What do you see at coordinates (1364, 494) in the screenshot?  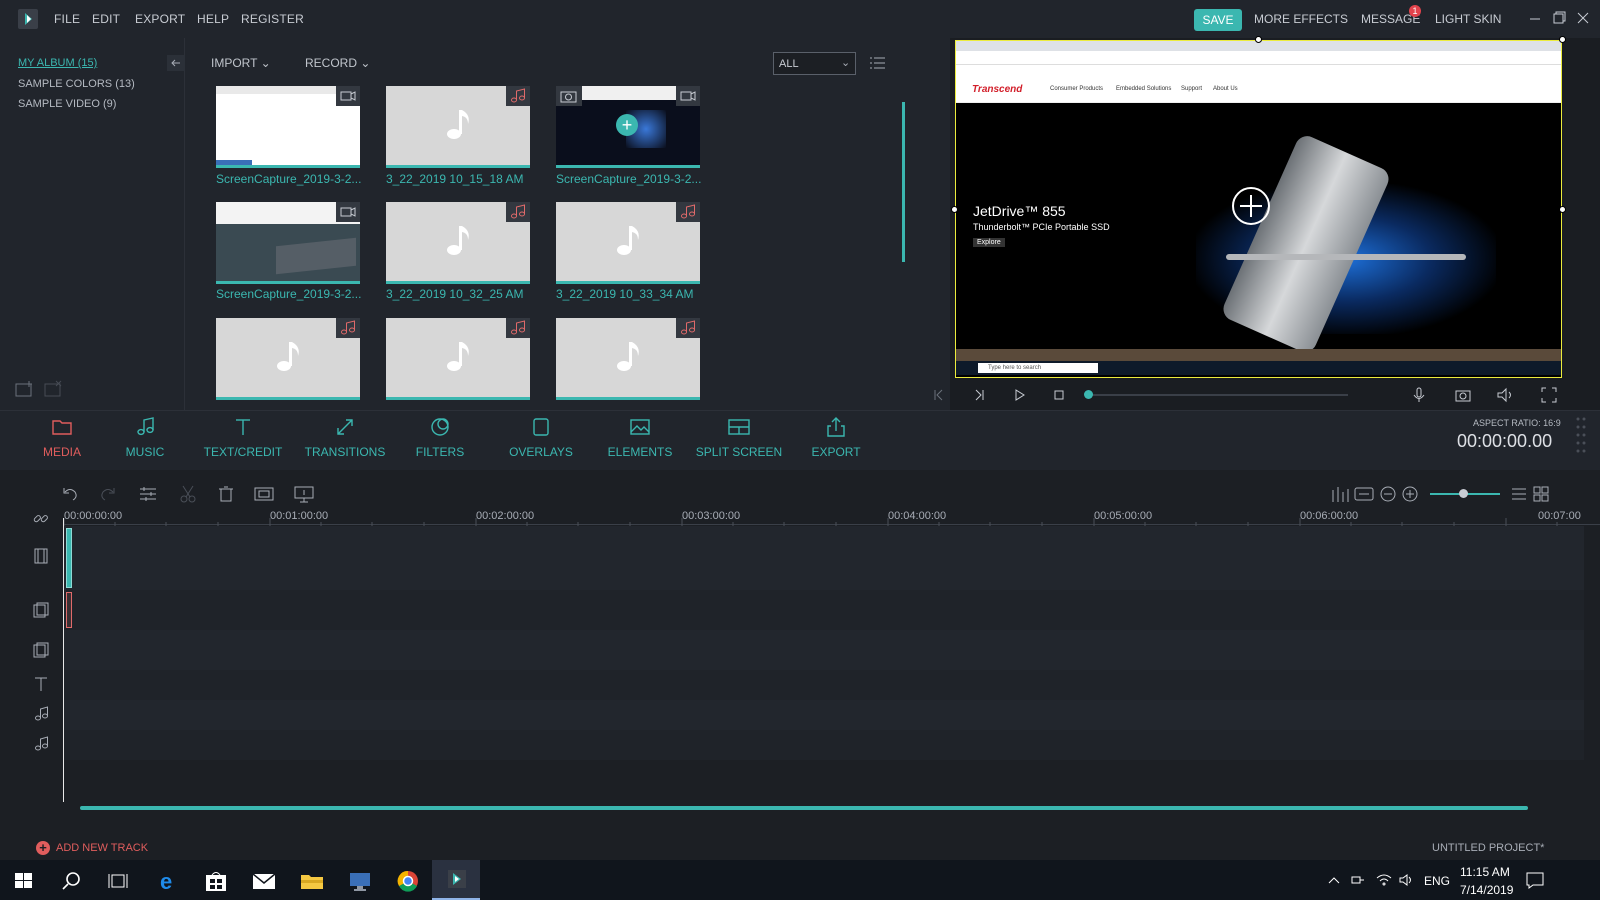 I see `fit-timeline-icon` at bounding box center [1364, 494].